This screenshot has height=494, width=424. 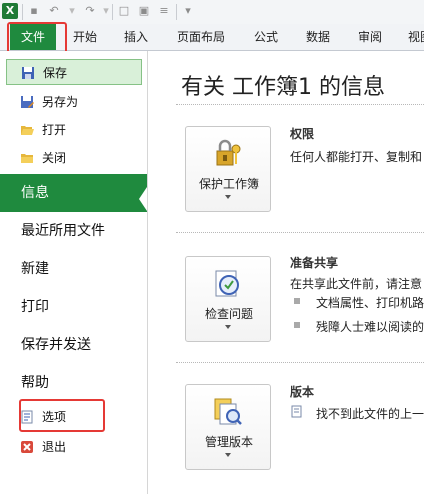 What do you see at coordinates (73, 307) in the screenshot?
I see `sidebar-item-print: 打印` at bounding box center [73, 307].